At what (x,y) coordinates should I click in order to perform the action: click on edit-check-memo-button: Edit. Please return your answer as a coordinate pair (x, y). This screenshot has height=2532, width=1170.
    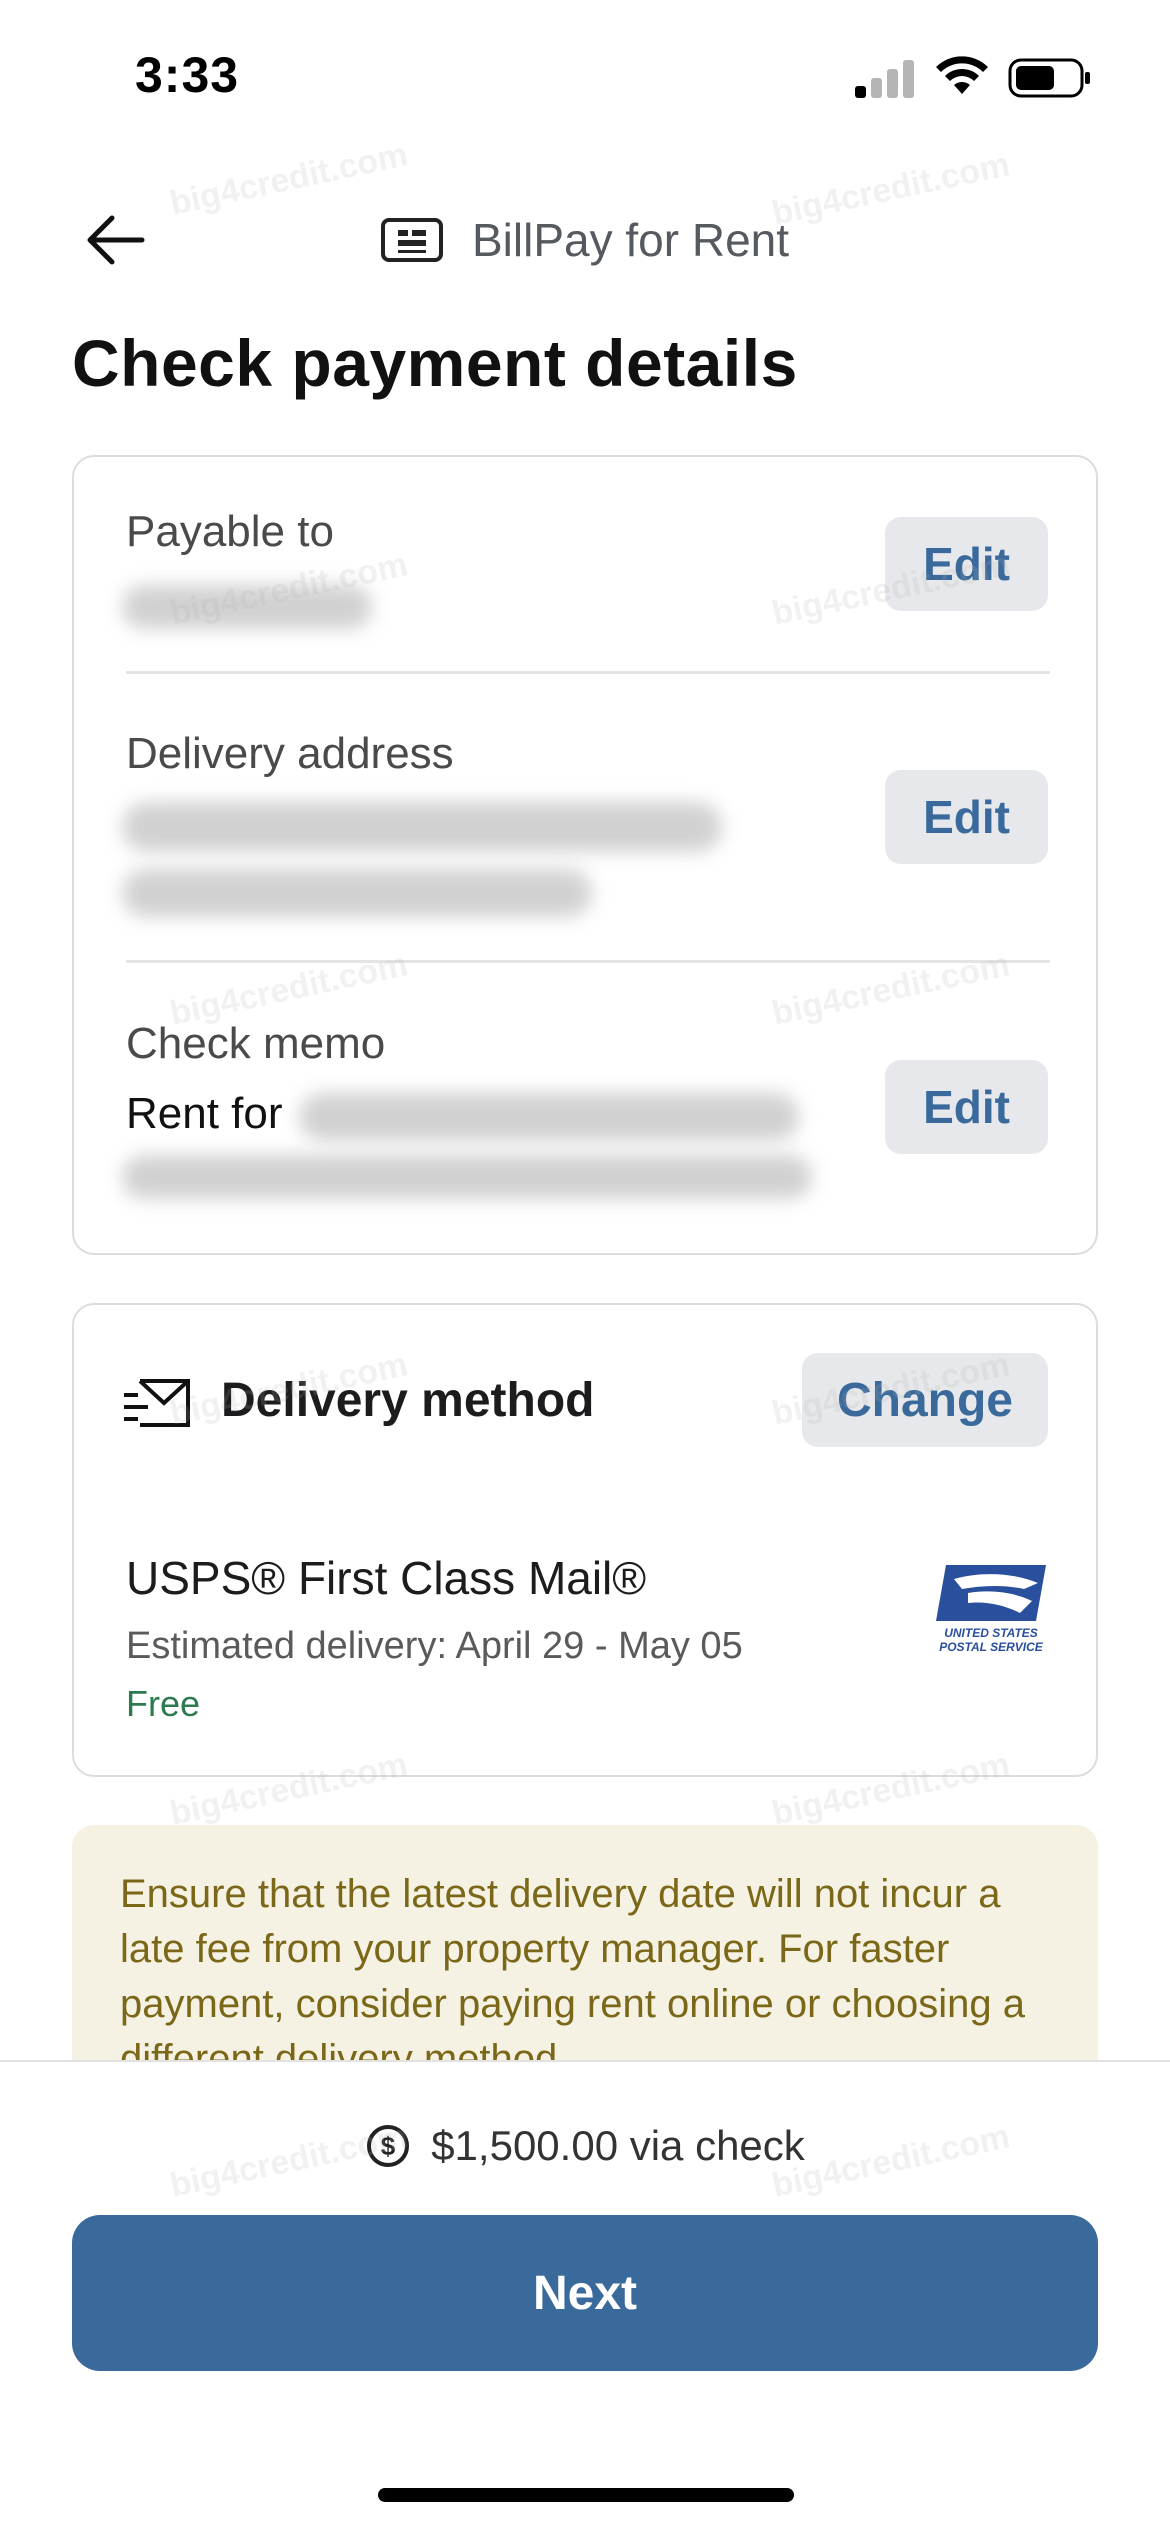
    Looking at the image, I should click on (966, 1107).